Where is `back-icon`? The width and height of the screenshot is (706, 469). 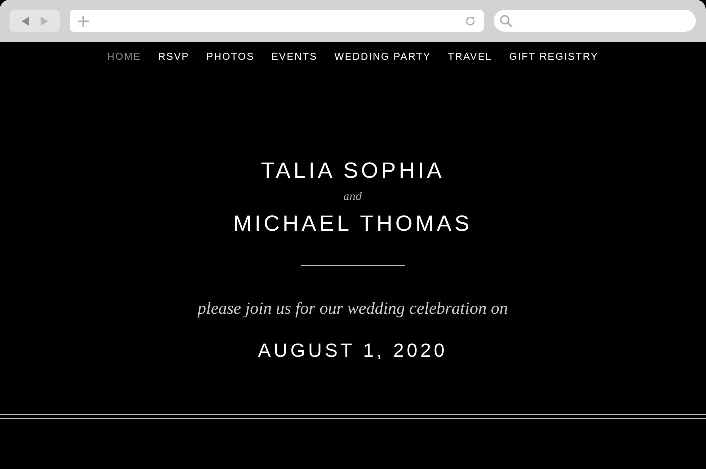 back-icon is located at coordinates (25, 21).